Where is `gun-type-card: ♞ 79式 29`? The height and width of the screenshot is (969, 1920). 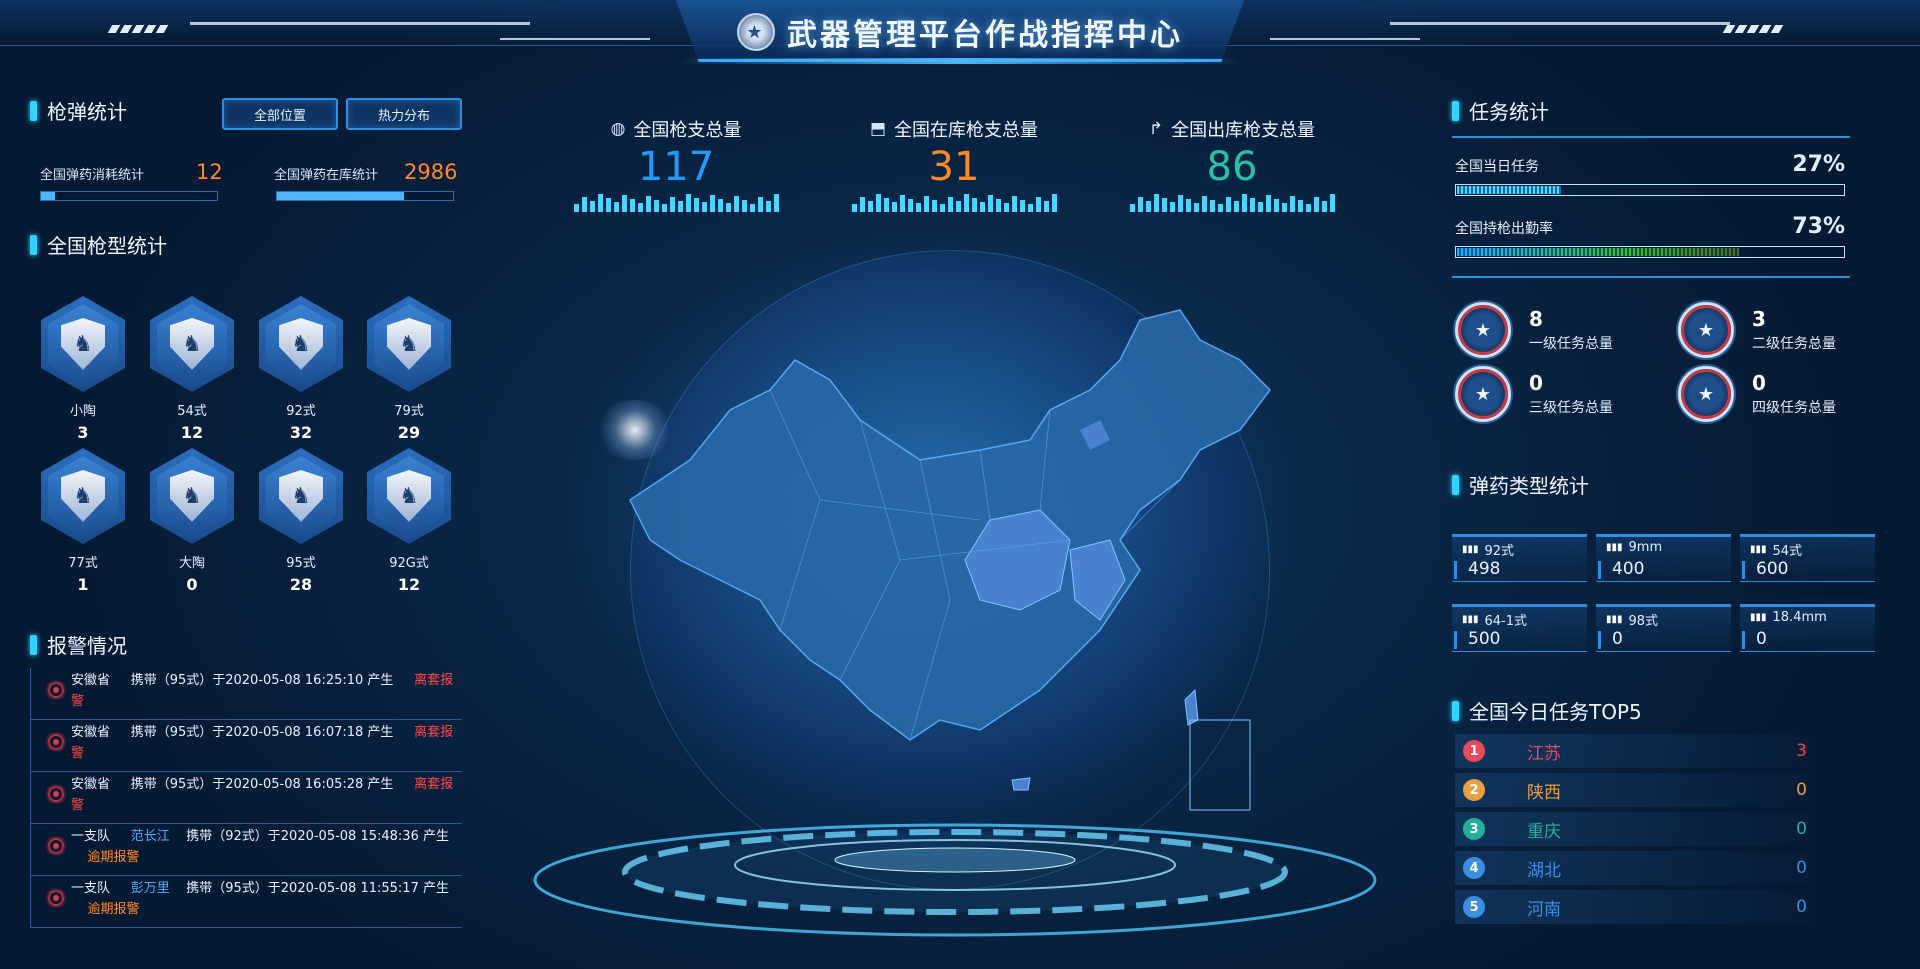
gun-type-card: ♞ 79式 29 is located at coordinates (409, 371).